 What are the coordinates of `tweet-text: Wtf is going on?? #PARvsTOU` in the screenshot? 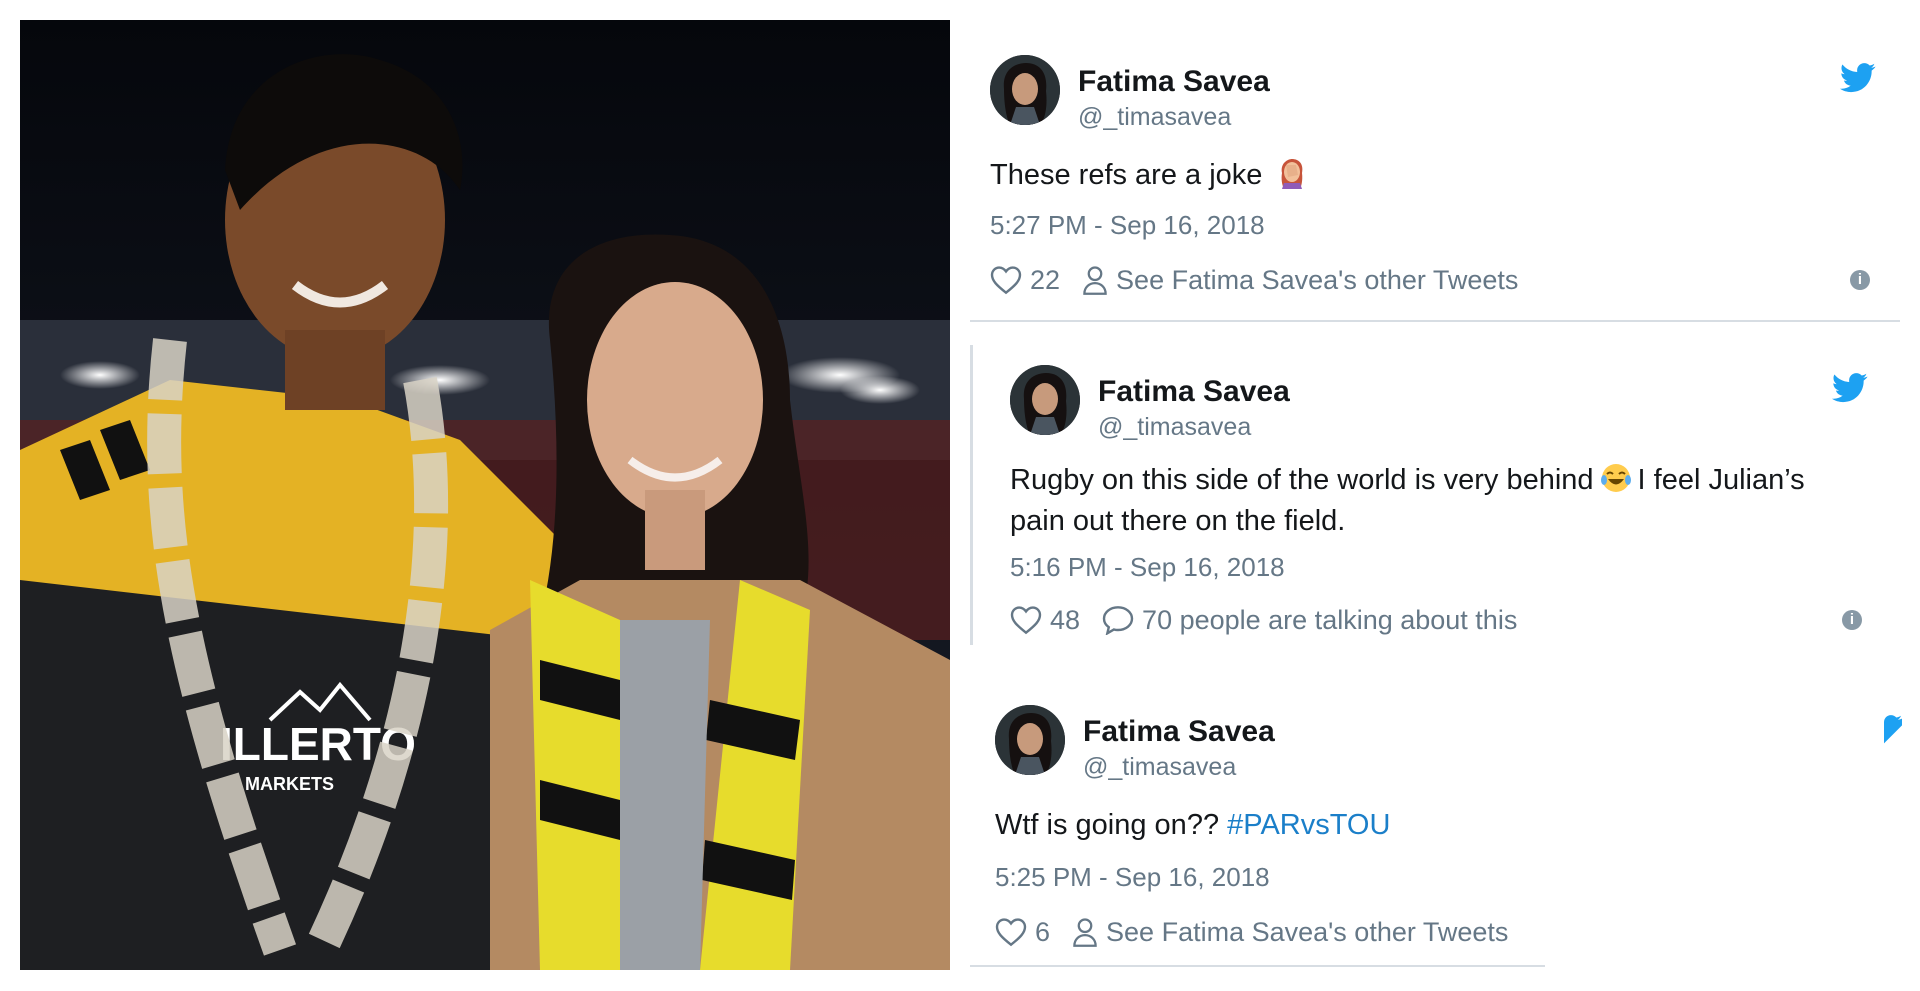 It's located at (1192, 825).